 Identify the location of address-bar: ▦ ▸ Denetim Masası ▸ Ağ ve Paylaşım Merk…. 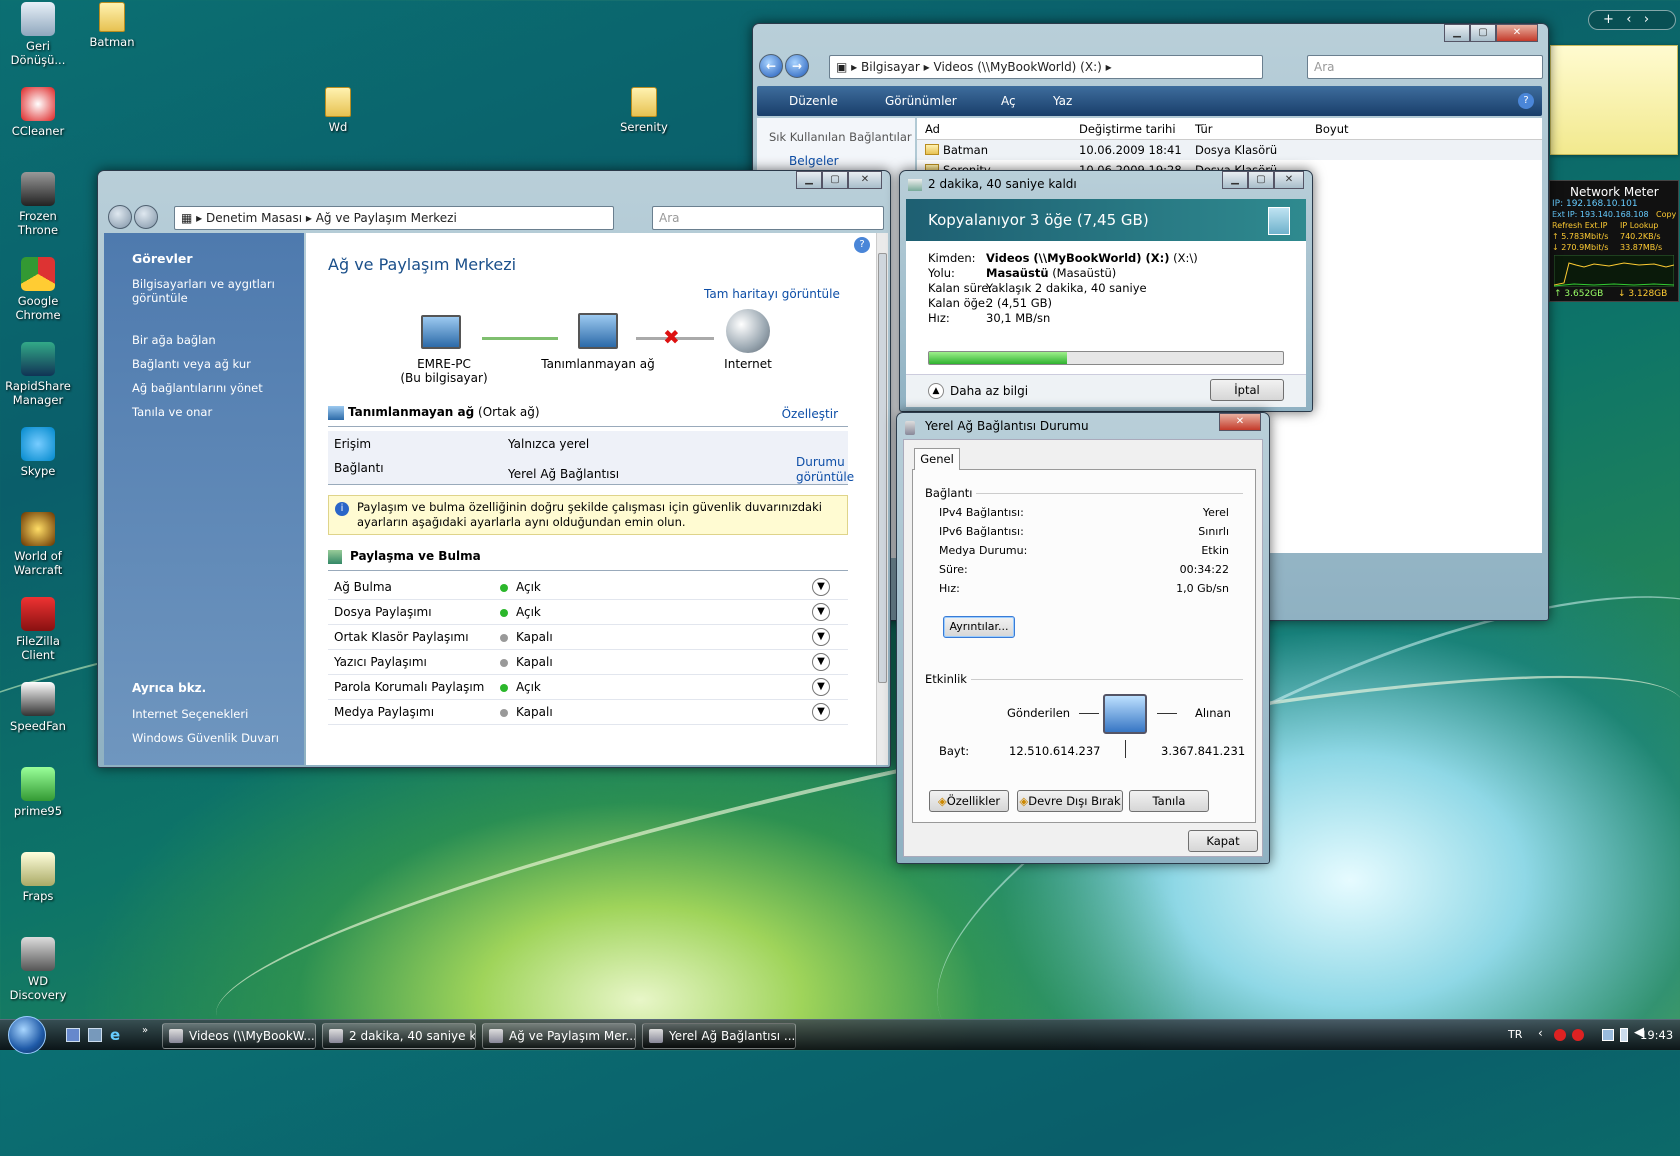
(394, 218).